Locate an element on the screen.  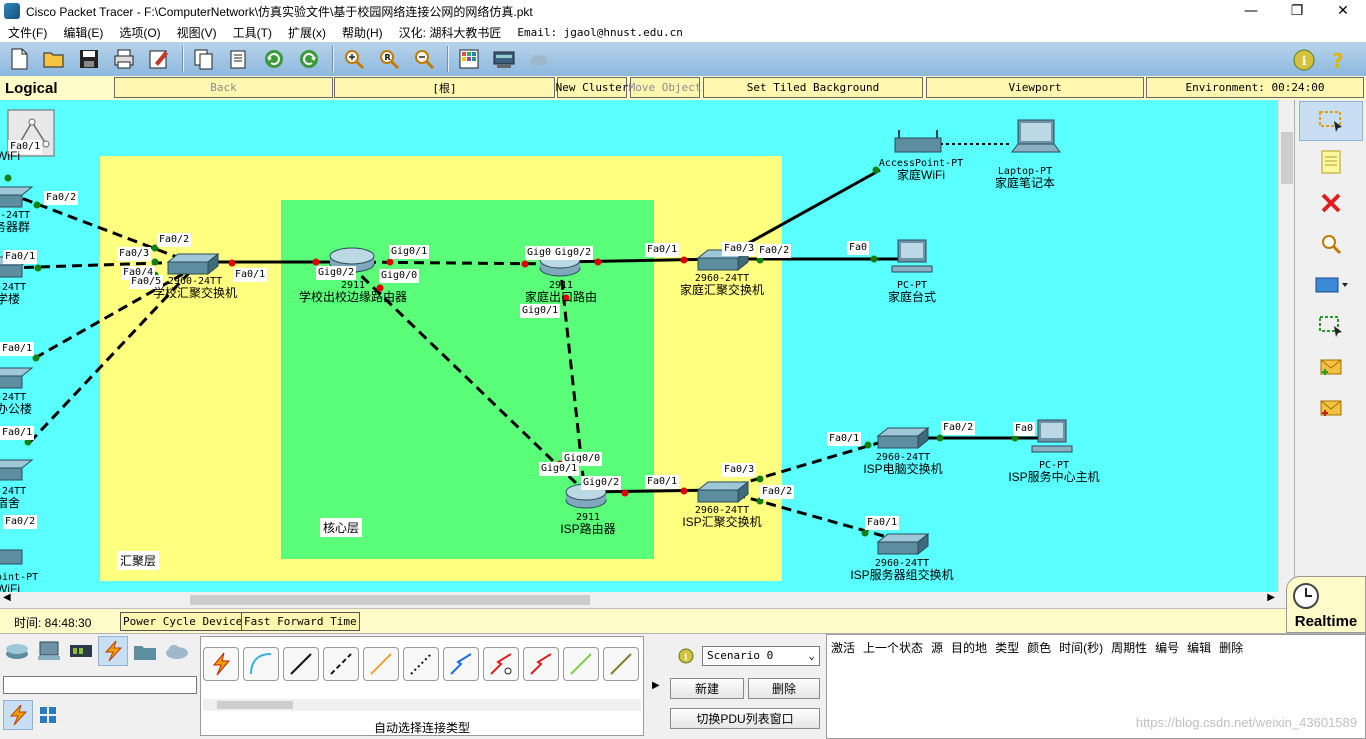
pdu-column-header: 编号 is located at coordinates (1167, 647).